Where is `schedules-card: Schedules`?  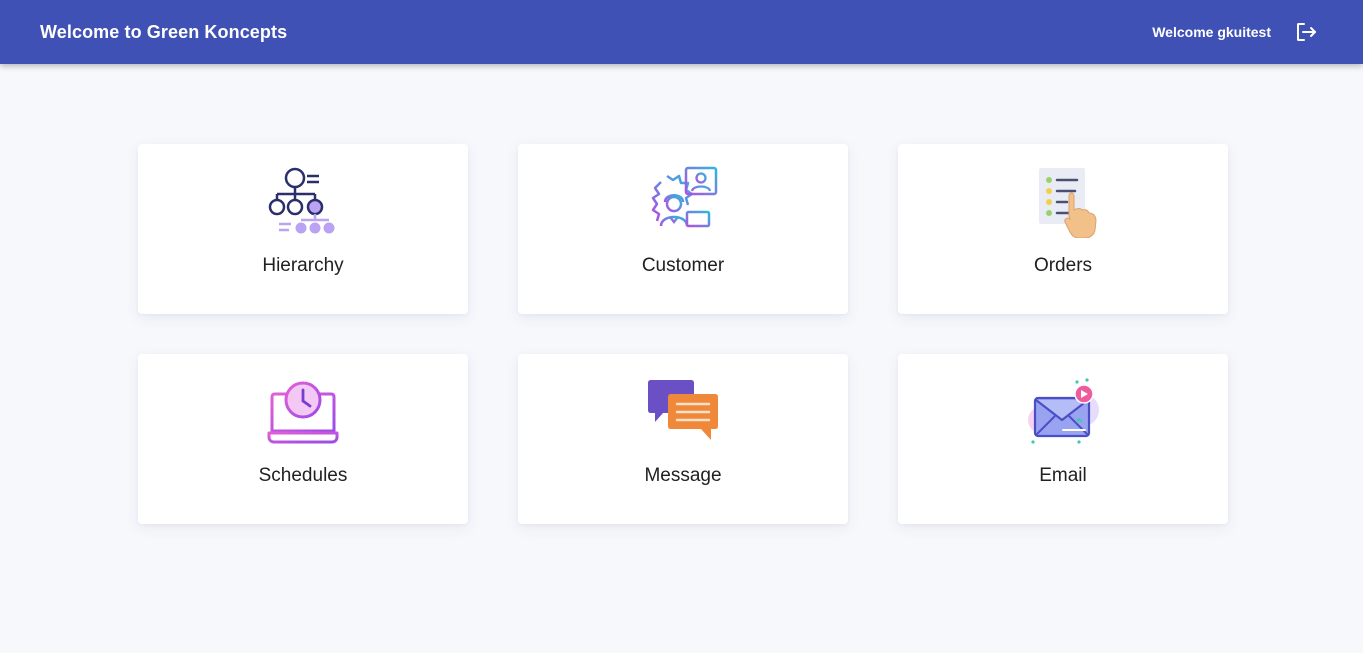 schedules-card: Schedules is located at coordinates (303, 439).